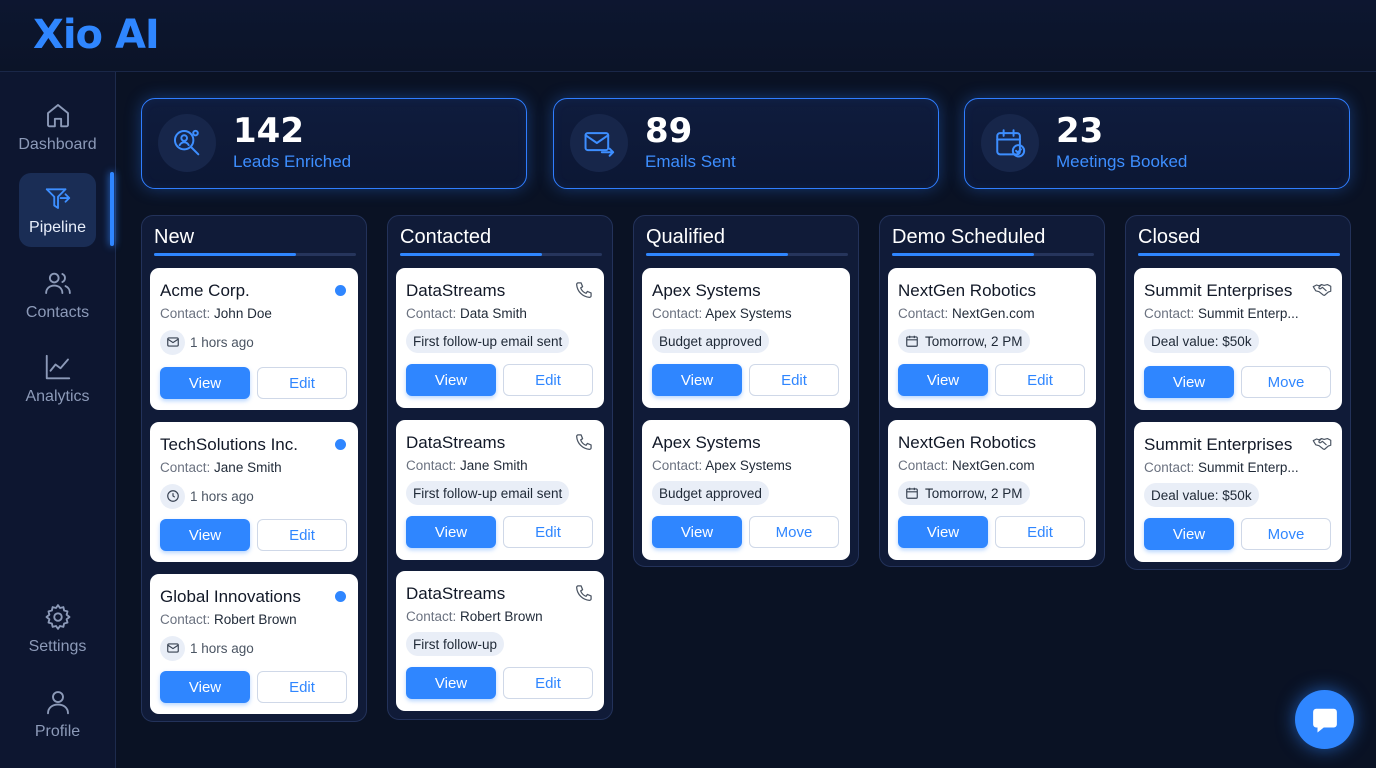  What do you see at coordinates (57, 198) in the screenshot?
I see `pipeline-icon` at bounding box center [57, 198].